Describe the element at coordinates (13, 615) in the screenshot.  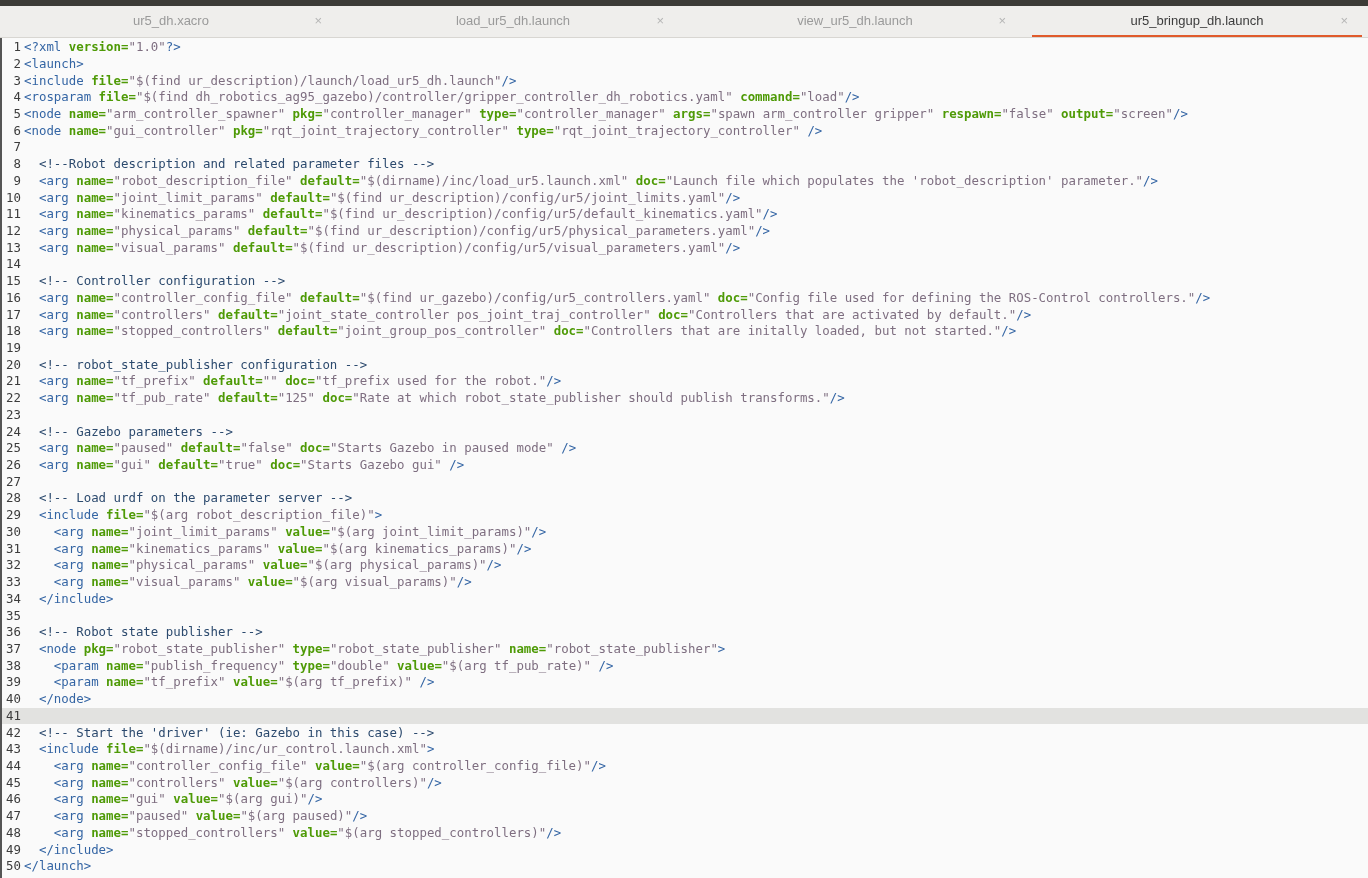
I see `line-number: 35` at that location.